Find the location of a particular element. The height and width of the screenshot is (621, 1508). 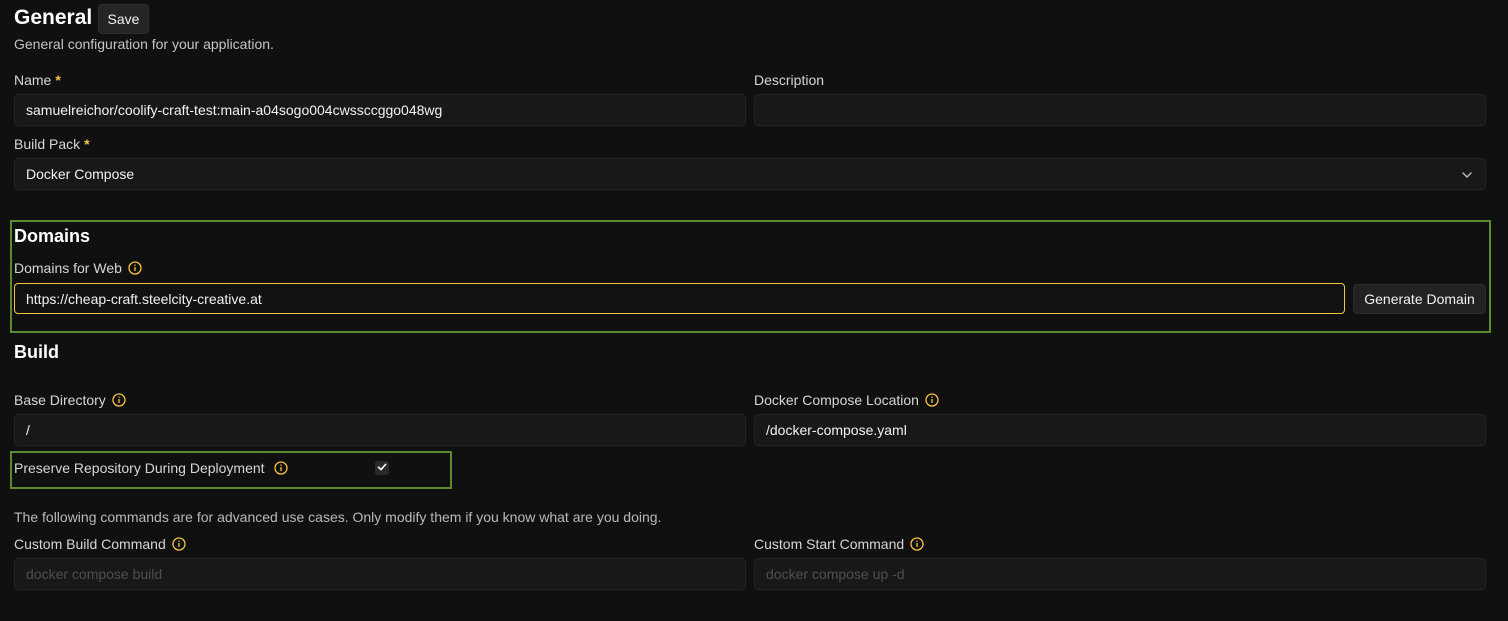

domains-heading: Domains is located at coordinates (52, 236).